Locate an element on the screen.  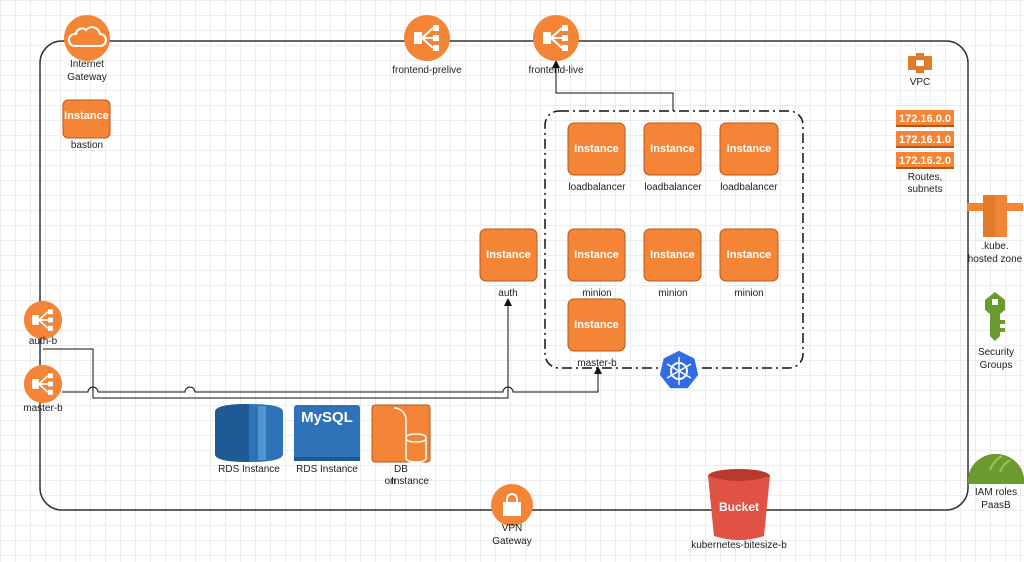
route53-icon is located at coordinates (995, 216).